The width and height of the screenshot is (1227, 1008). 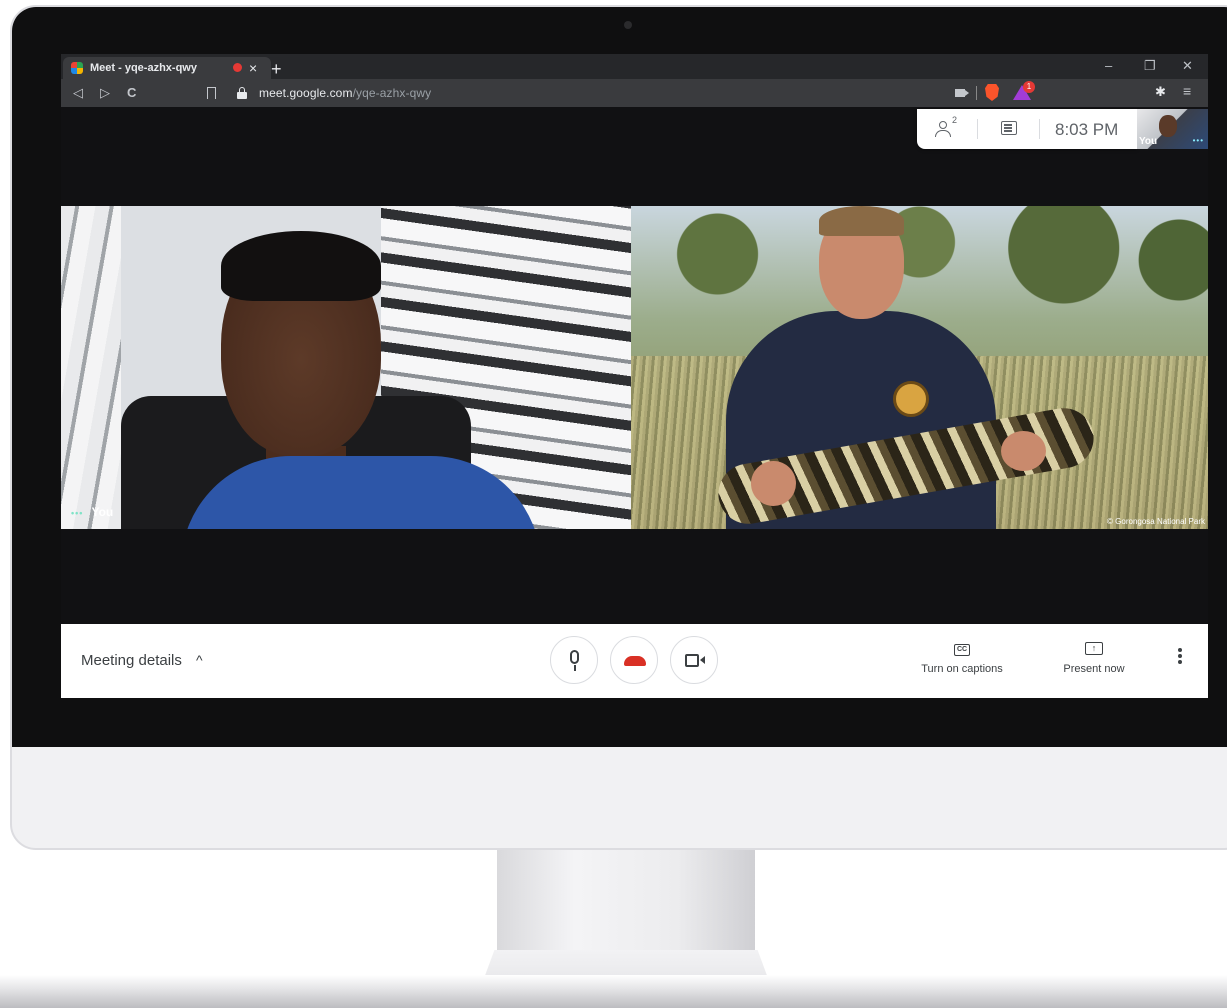 What do you see at coordinates (1094, 669) in the screenshot?
I see `present-label: Present now` at bounding box center [1094, 669].